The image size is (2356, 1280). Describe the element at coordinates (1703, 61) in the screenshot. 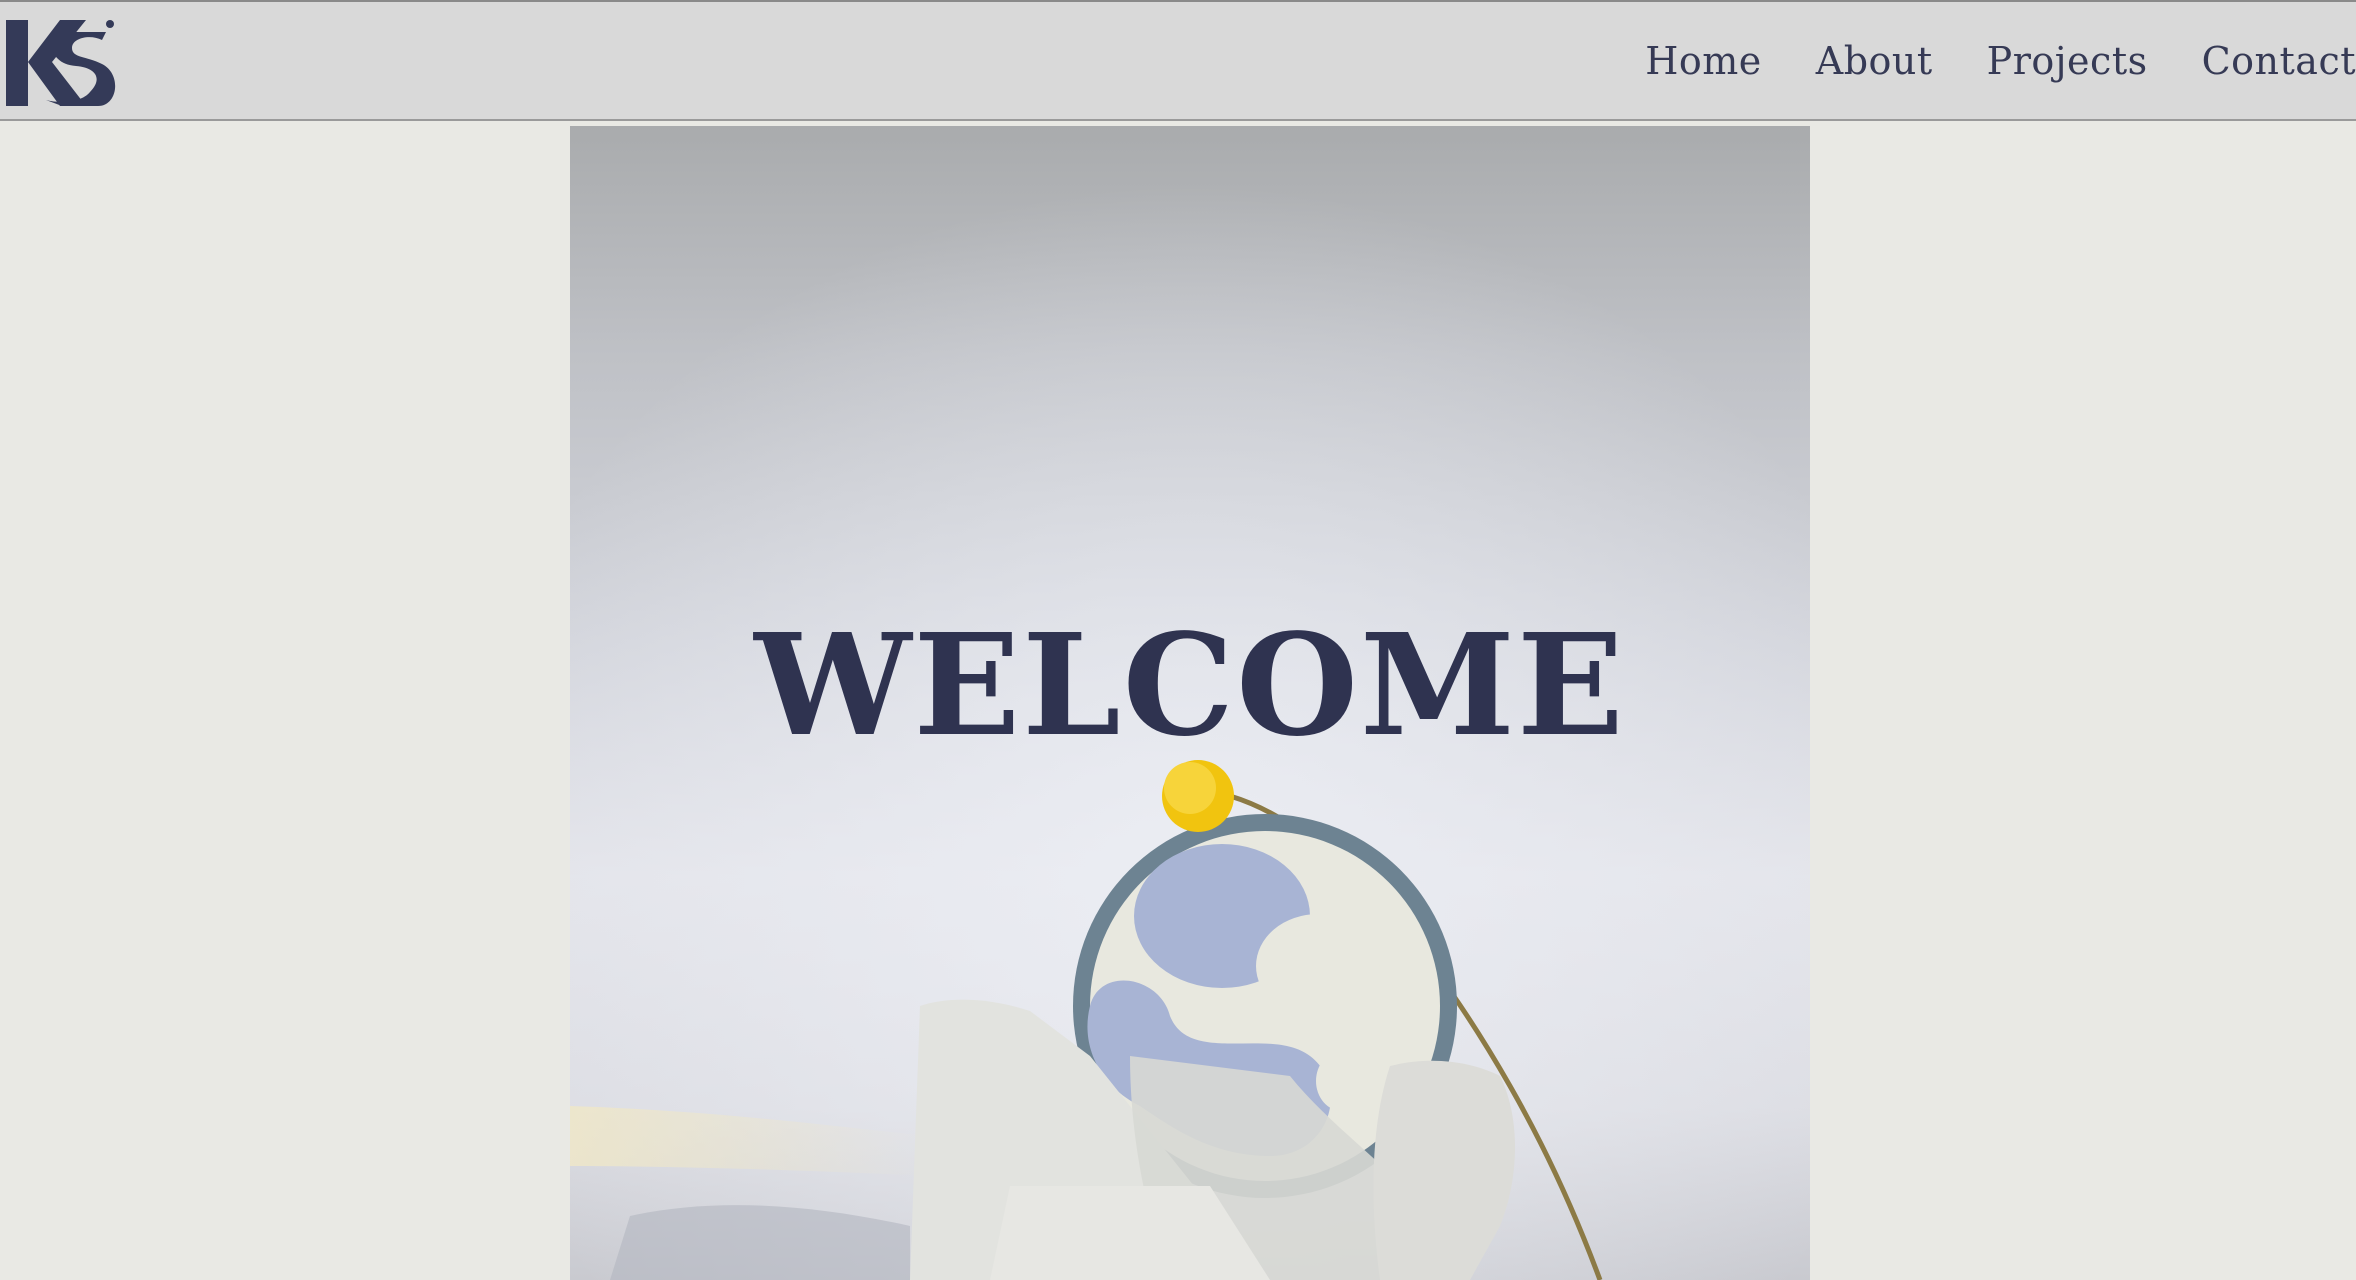

I see `nav-link-home: Home` at that location.